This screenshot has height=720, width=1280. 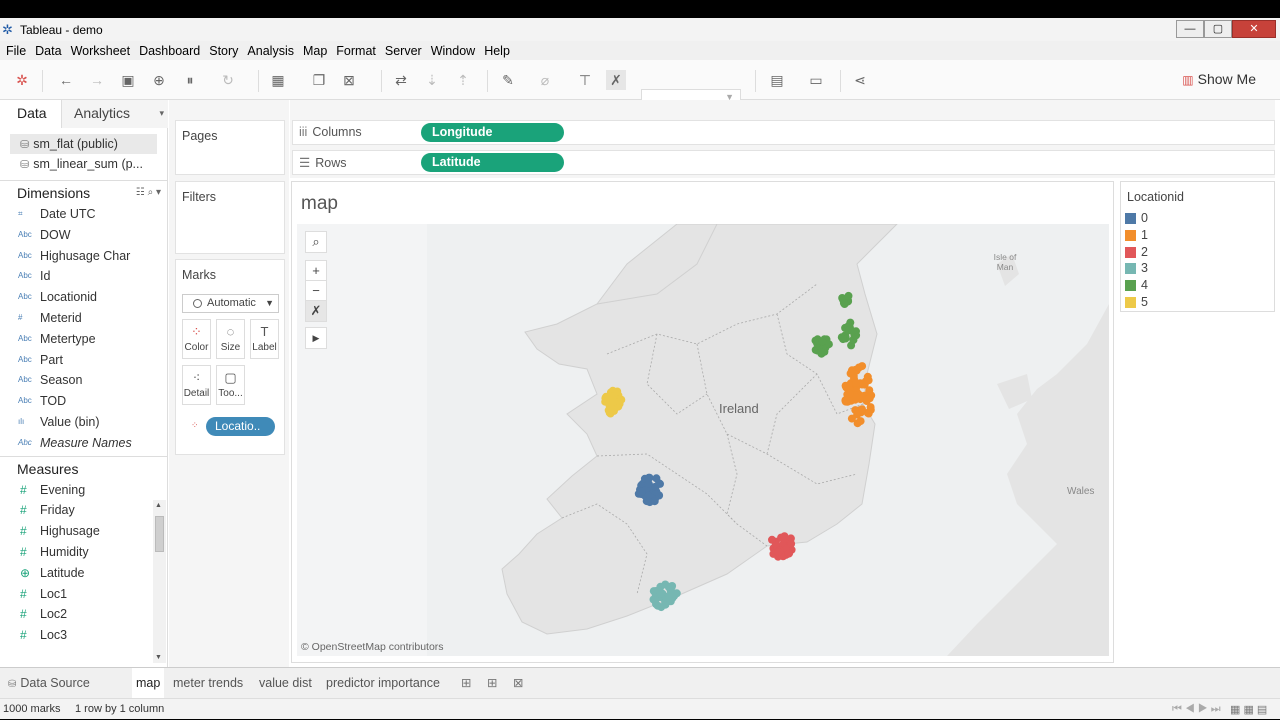 I want to click on tab-map: map, so click(x=148, y=683).